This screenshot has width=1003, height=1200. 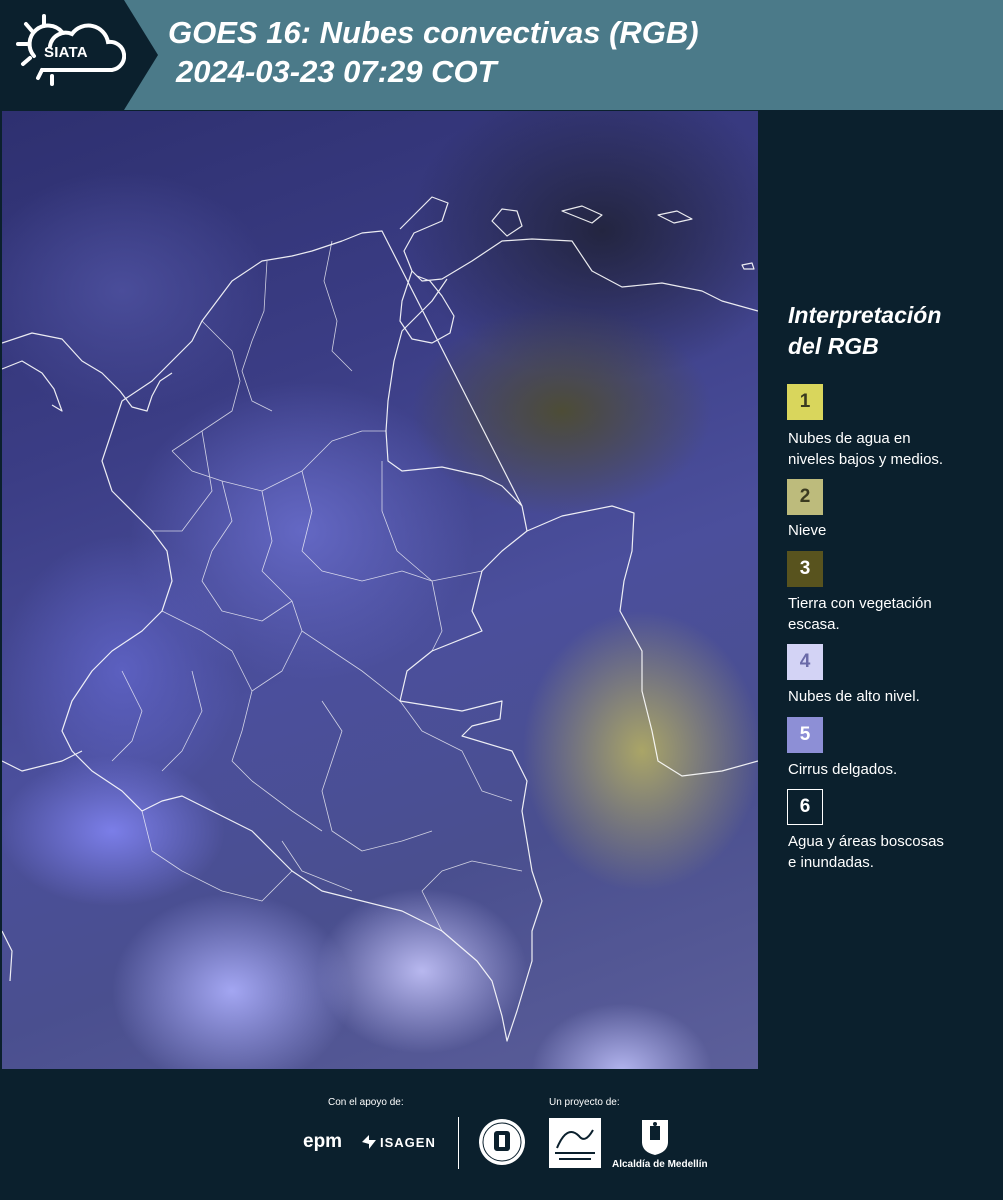 I want to click on legend-label-line: Nubes de agua en, so click(x=849, y=438).